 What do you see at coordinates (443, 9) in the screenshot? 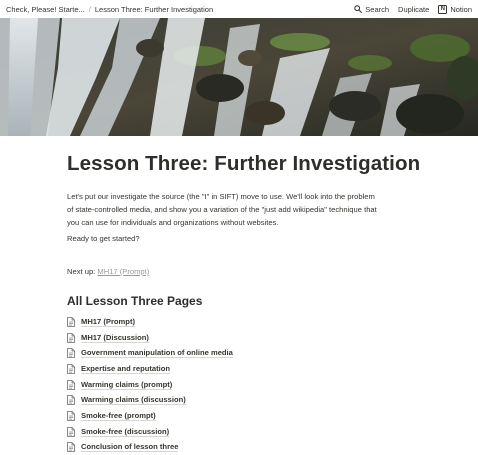
I see `notion-logo-icon: N` at bounding box center [443, 9].